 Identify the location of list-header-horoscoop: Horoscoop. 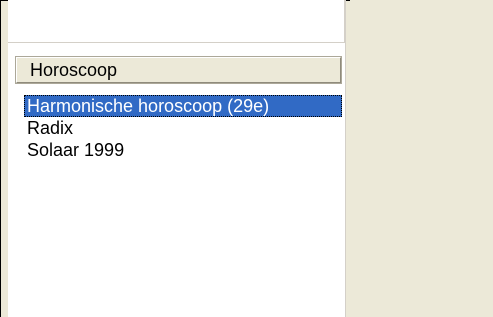
(178, 70).